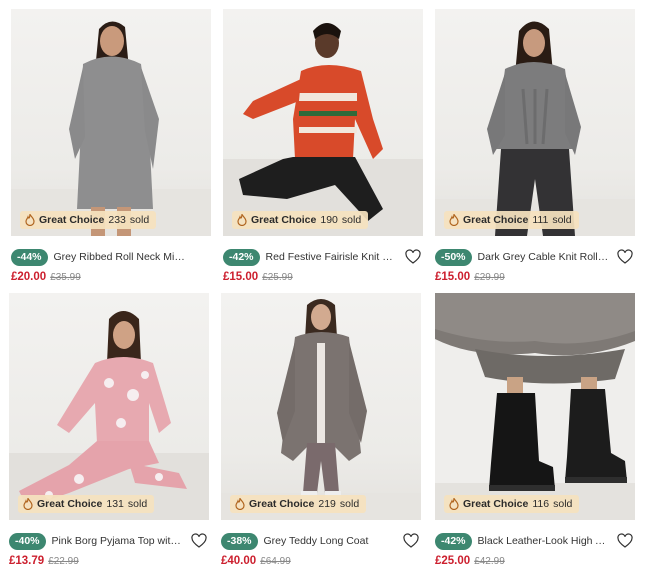 This screenshot has width=650, height=579. Describe the element at coordinates (29, 257) in the screenshot. I see `discount-badge: -44%` at that location.